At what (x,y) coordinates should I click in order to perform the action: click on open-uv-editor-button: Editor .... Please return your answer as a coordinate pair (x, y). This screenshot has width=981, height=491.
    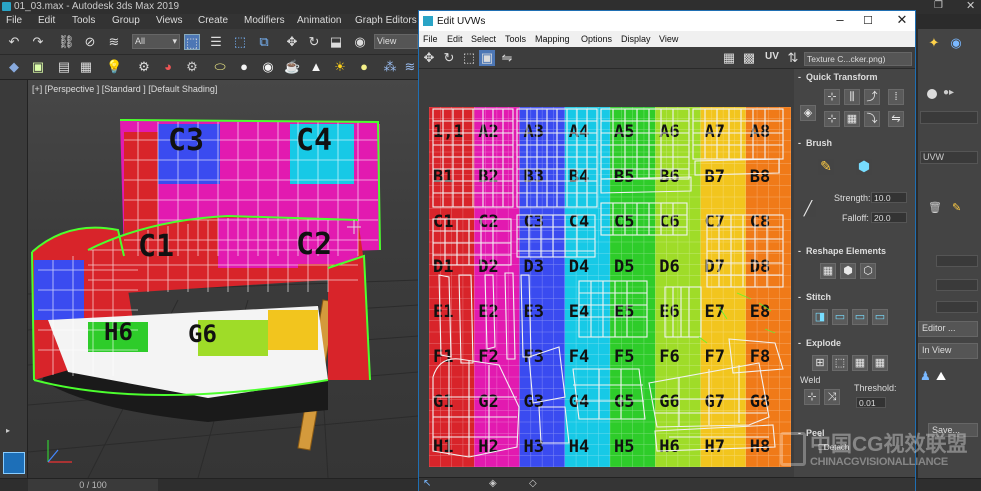
    Looking at the image, I should click on (948, 329).